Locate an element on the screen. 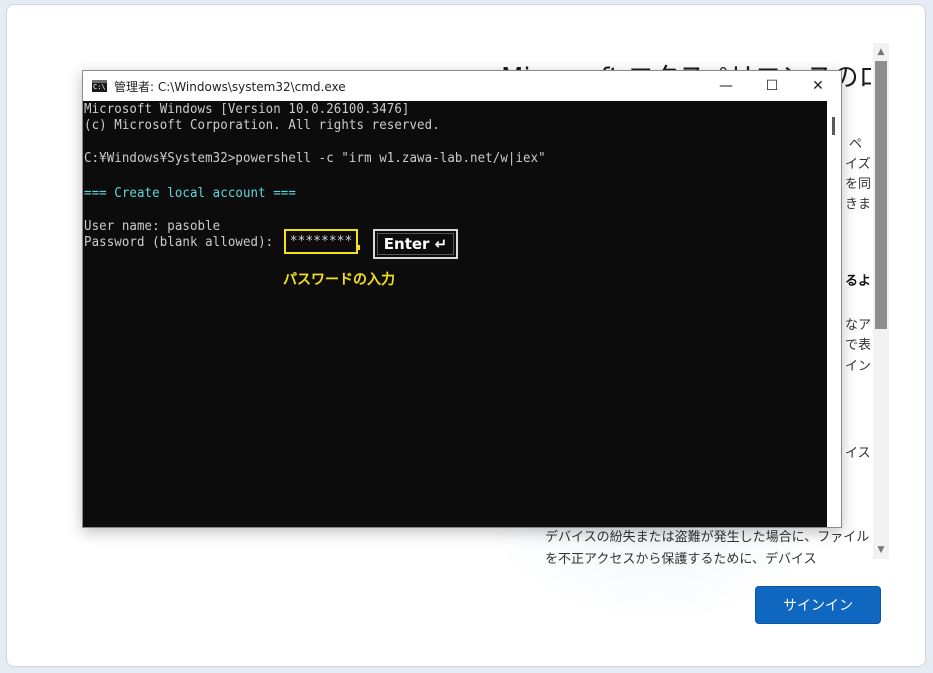 Image resolution: width=933 pixels, height=673 pixels. text-fragment: きま is located at coordinates (858, 204).